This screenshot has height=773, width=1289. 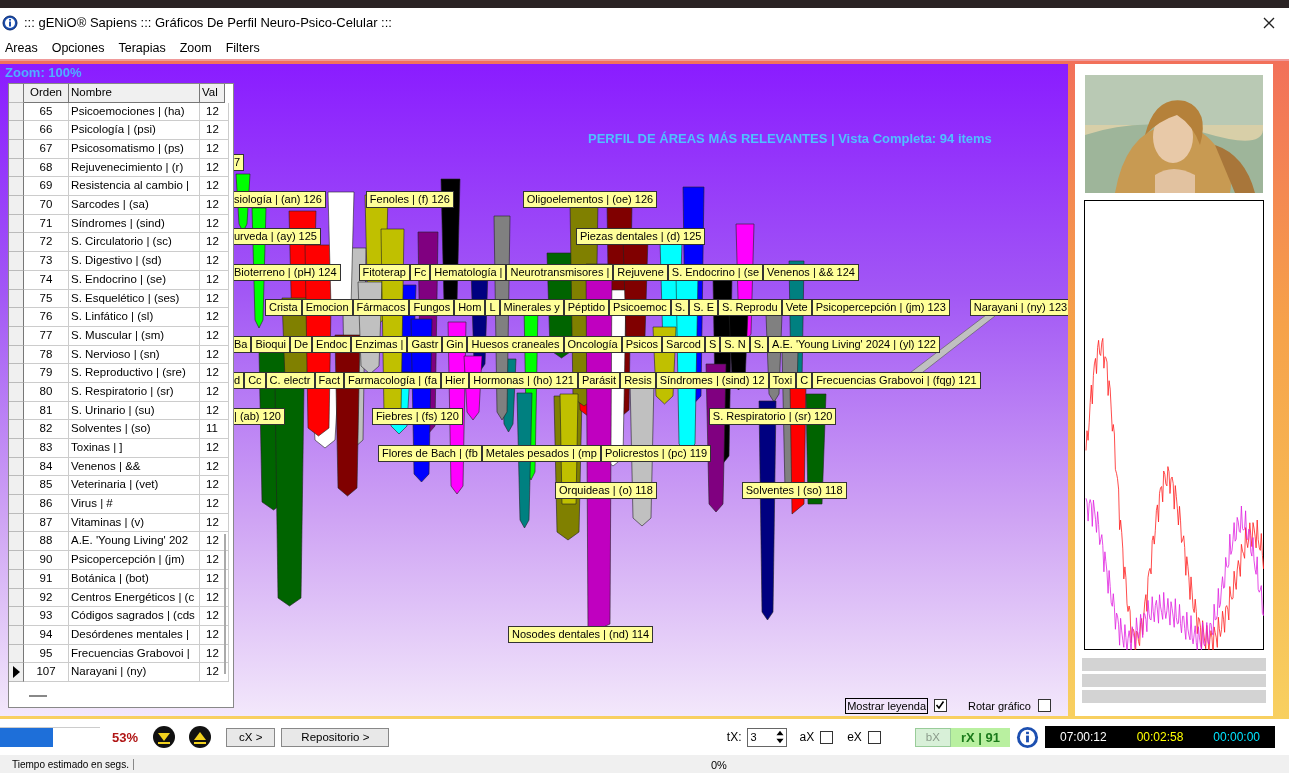 I want to click on table-cell: 71, so click(x=46, y=224).